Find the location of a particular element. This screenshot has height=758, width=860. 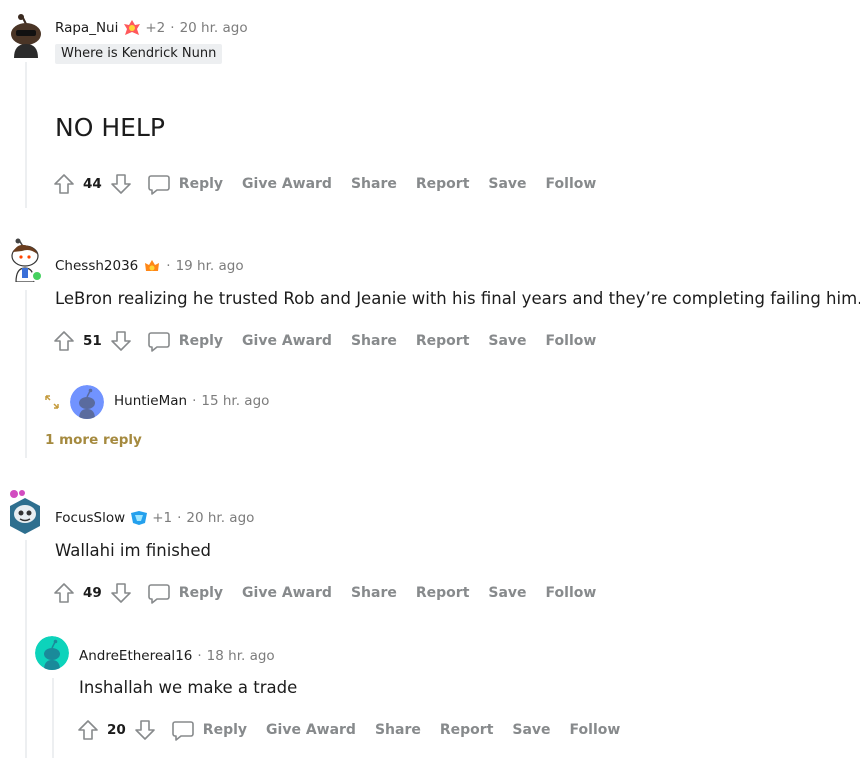

comment-author: Rapa_Nui is located at coordinates (86, 28).